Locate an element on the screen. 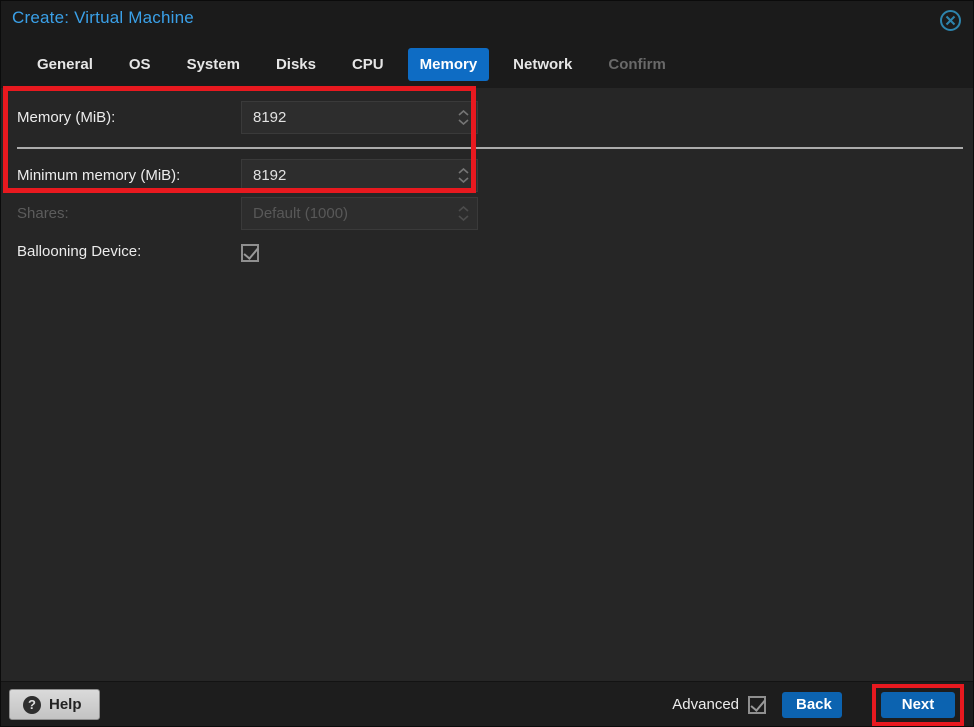  memory-field is located at coordinates (359, 117).